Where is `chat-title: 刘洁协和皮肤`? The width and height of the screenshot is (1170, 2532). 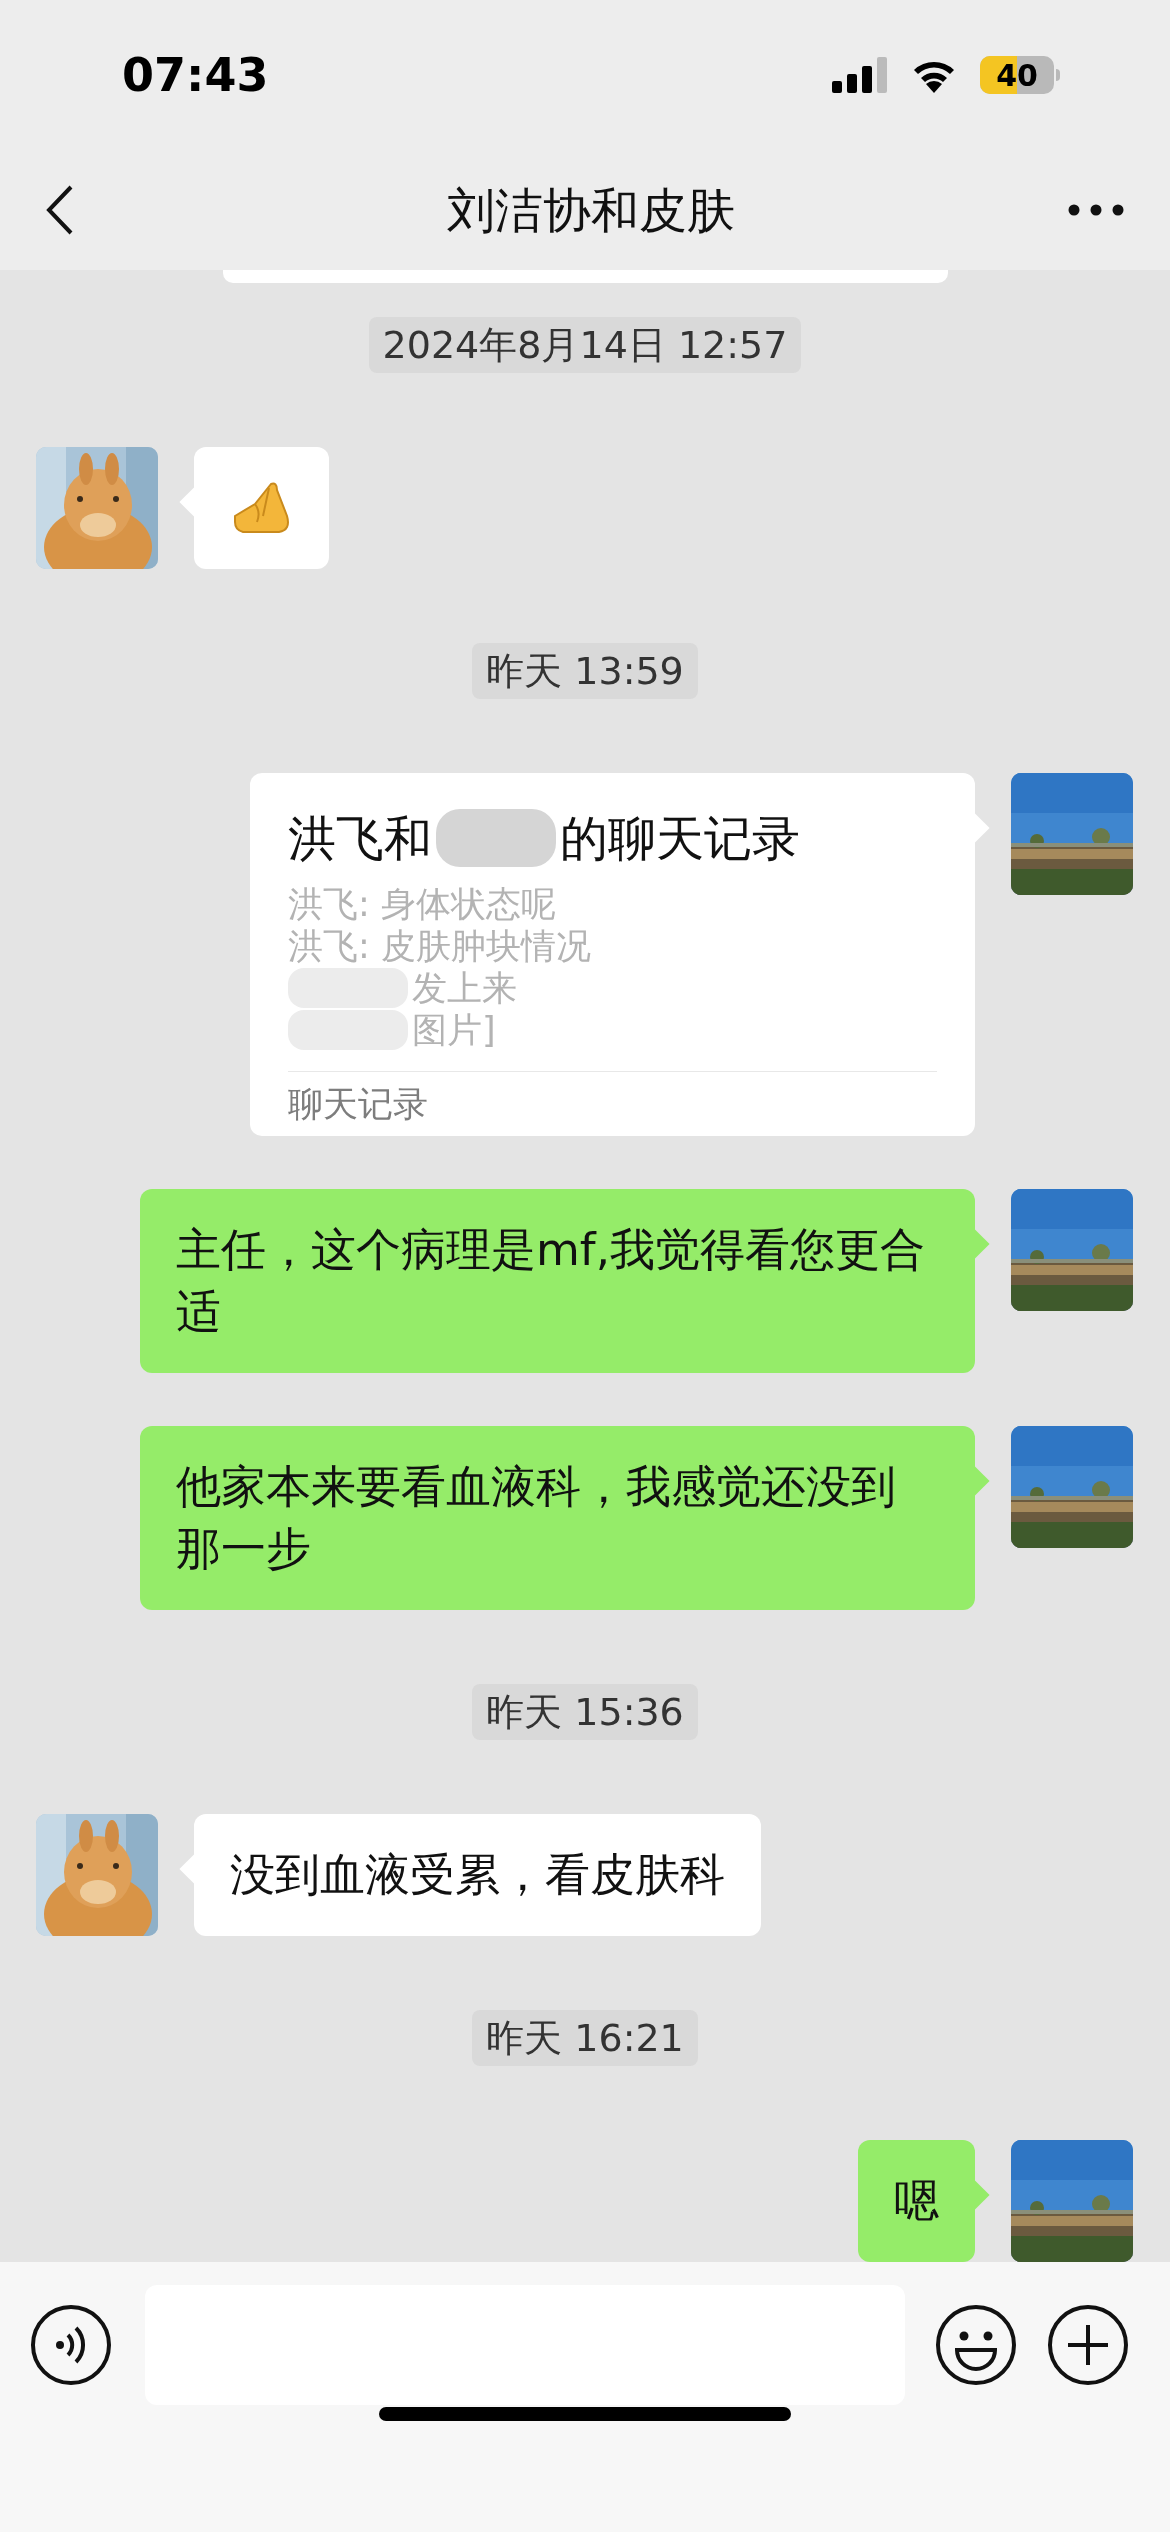
chat-title: 刘洁协和皮肤 is located at coordinates (591, 210).